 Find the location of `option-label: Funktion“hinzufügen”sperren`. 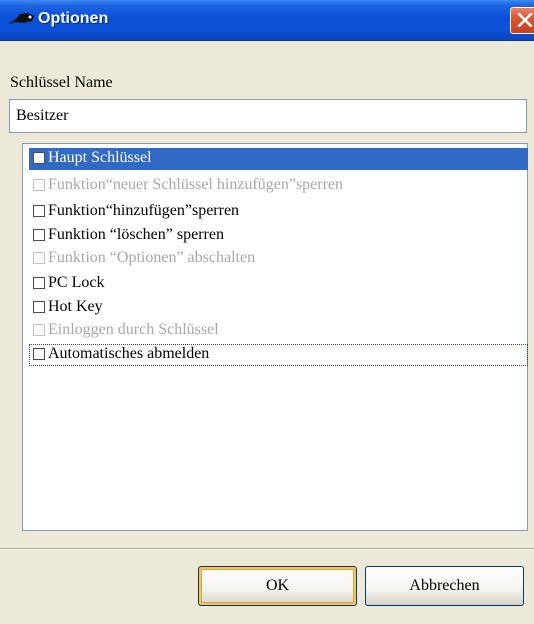

option-label: Funktion“hinzufügen”sperren is located at coordinates (144, 210).